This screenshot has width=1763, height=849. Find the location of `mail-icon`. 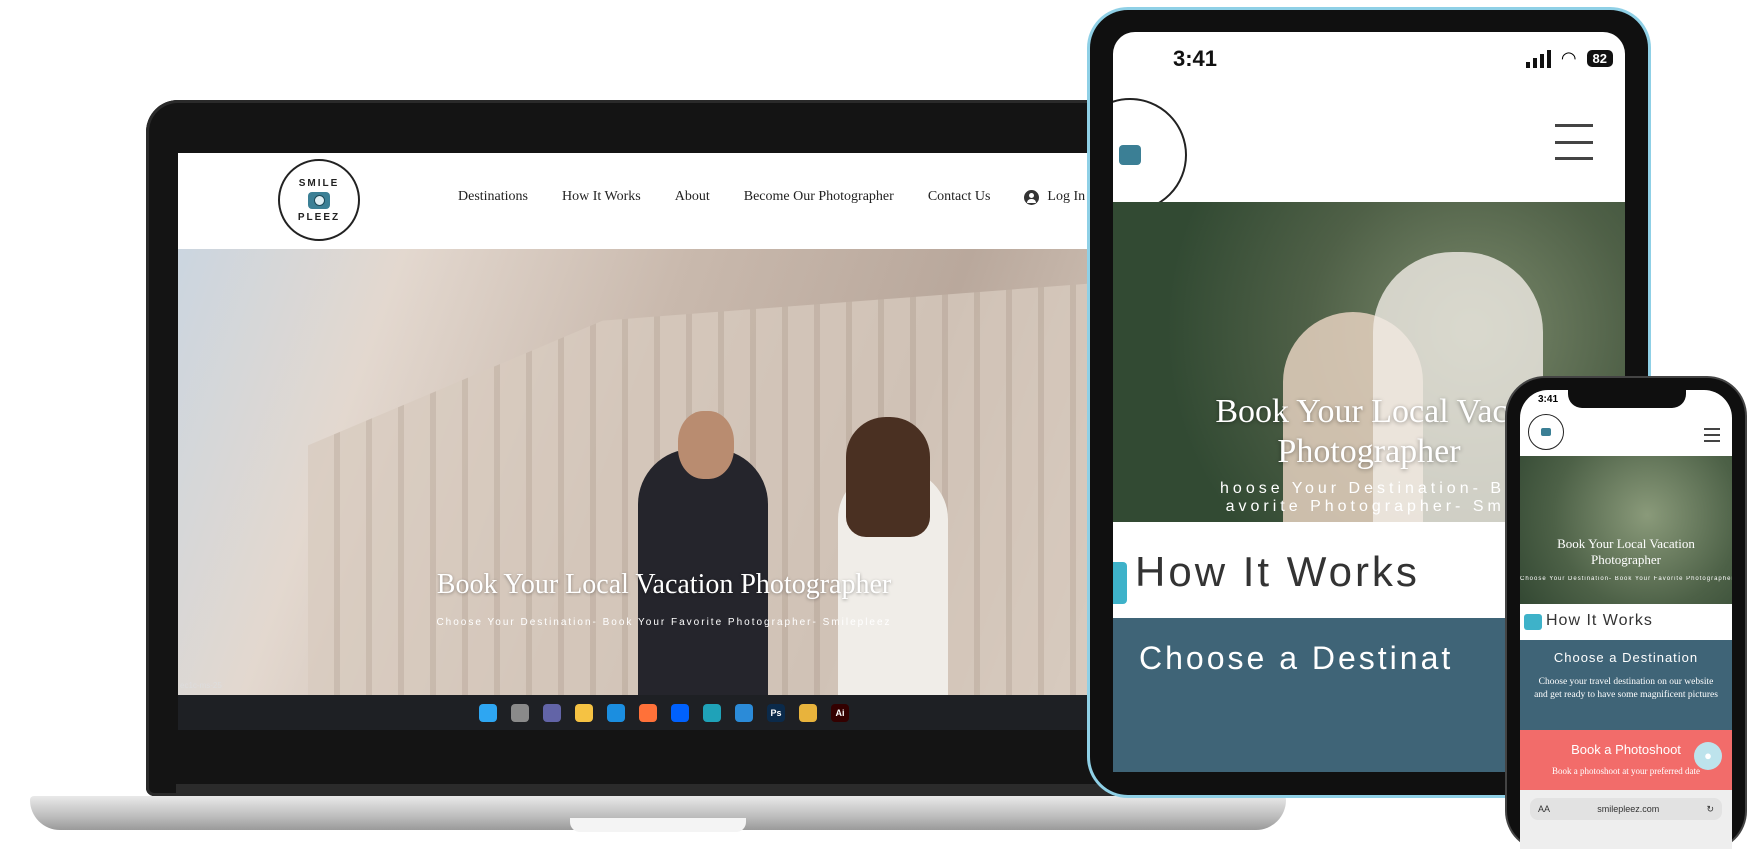

mail-icon is located at coordinates (616, 712).